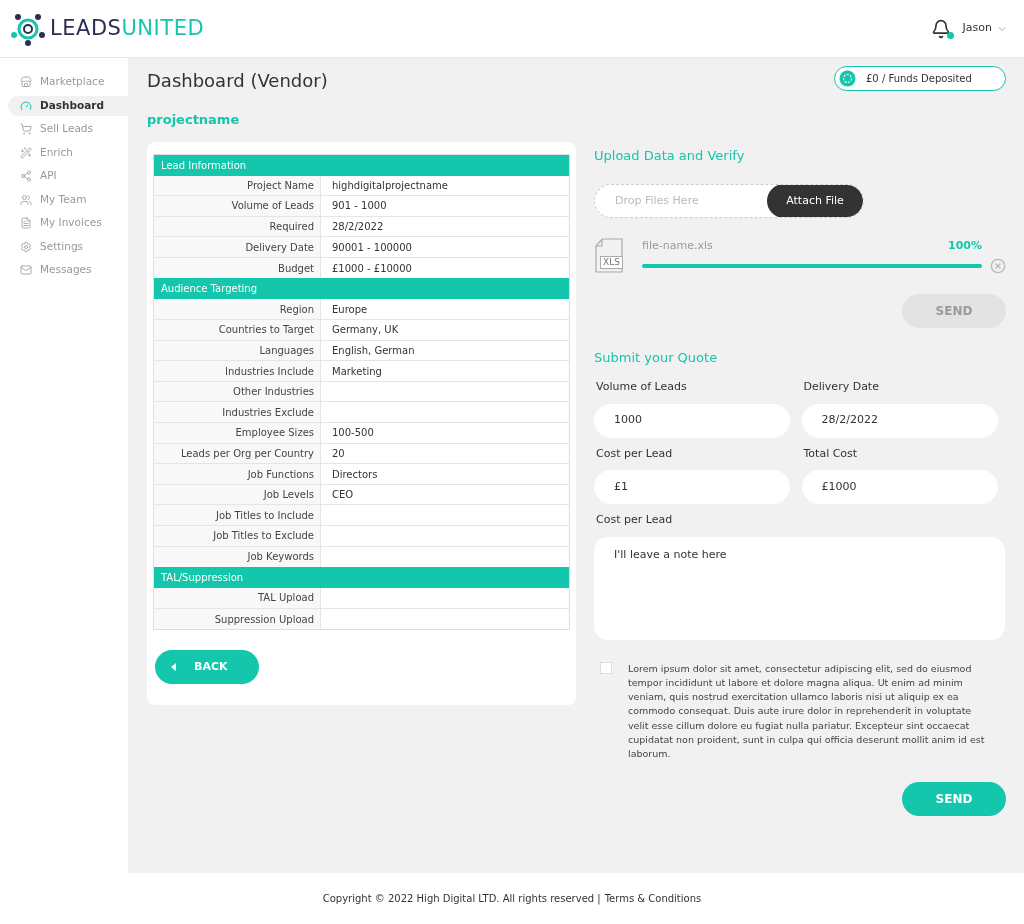 Image resolution: width=1024 pixels, height=924 pixels. Describe the element at coordinates (237, 453) in the screenshot. I see `field-label: Leads per Org per Country` at that location.